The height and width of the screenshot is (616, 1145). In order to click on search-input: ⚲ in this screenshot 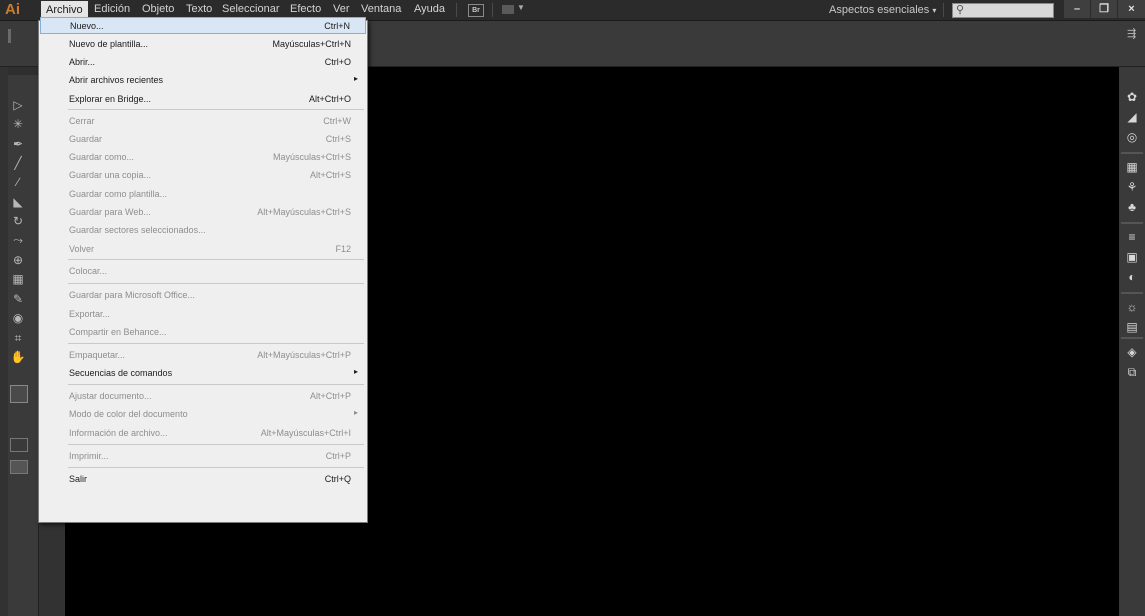, I will do `click(1003, 10)`.